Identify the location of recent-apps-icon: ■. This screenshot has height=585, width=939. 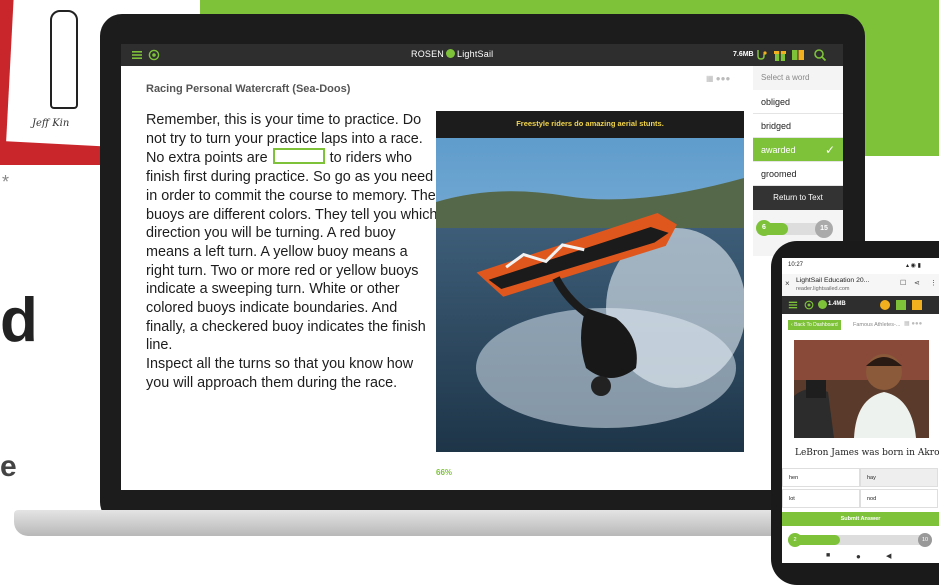
(828, 555).